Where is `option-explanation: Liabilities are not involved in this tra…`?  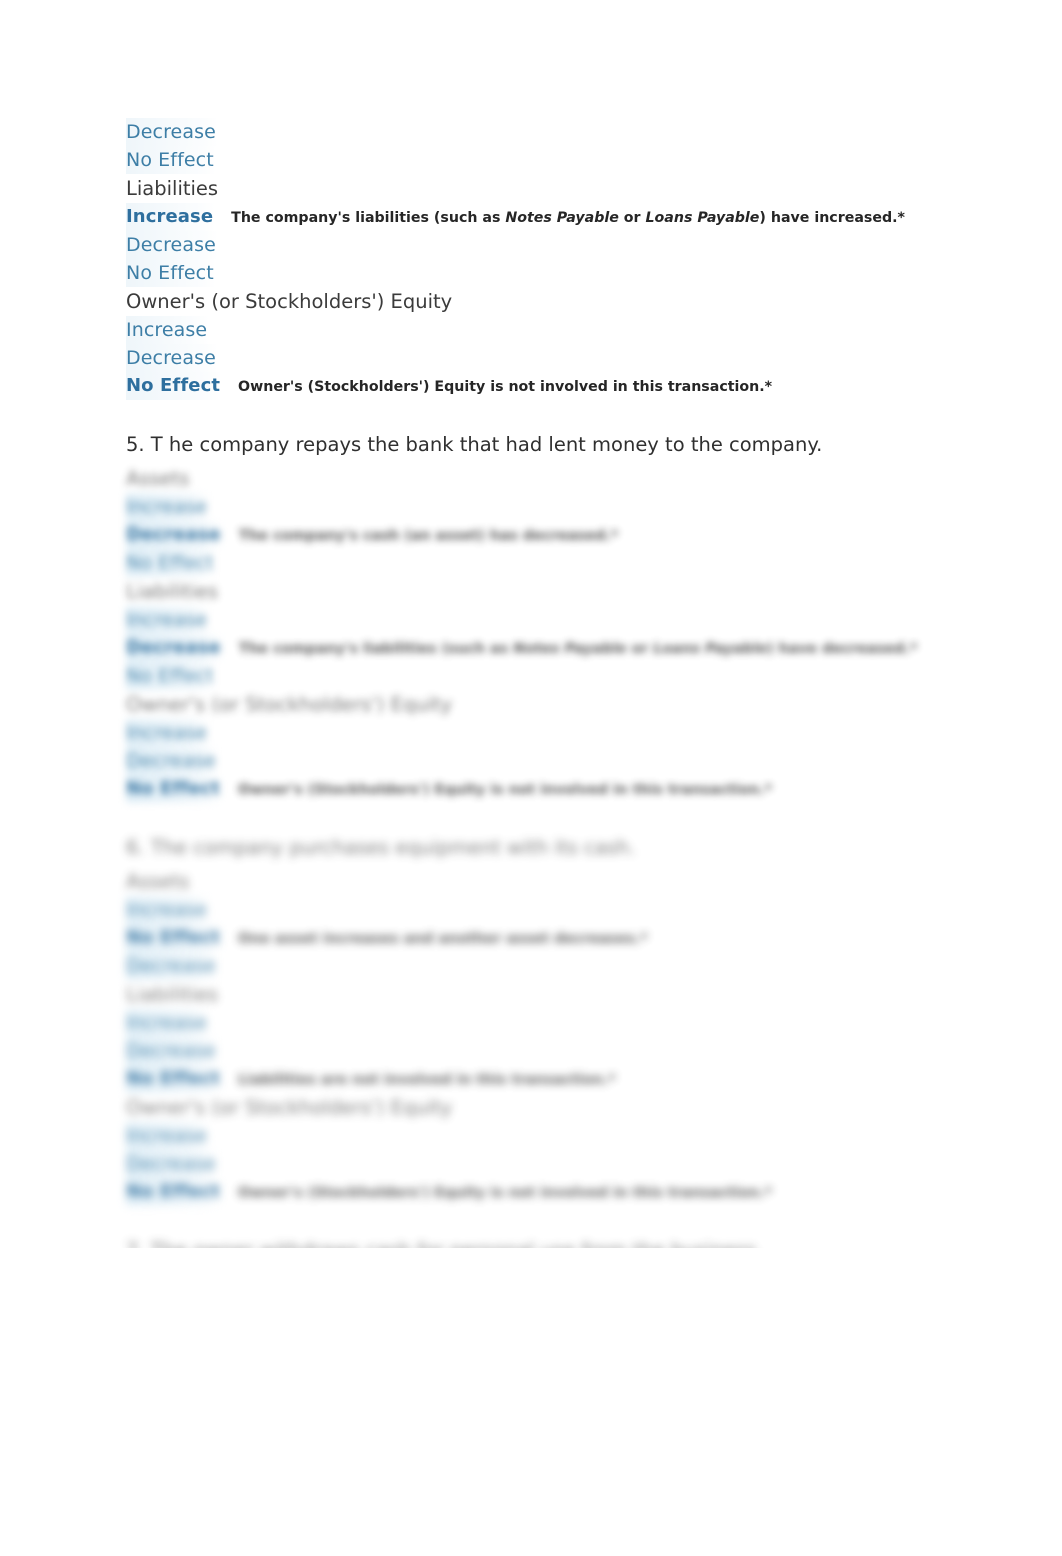
option-explanation: Liabilities are not involved in this tra… is located at coordinates (427, 1080).